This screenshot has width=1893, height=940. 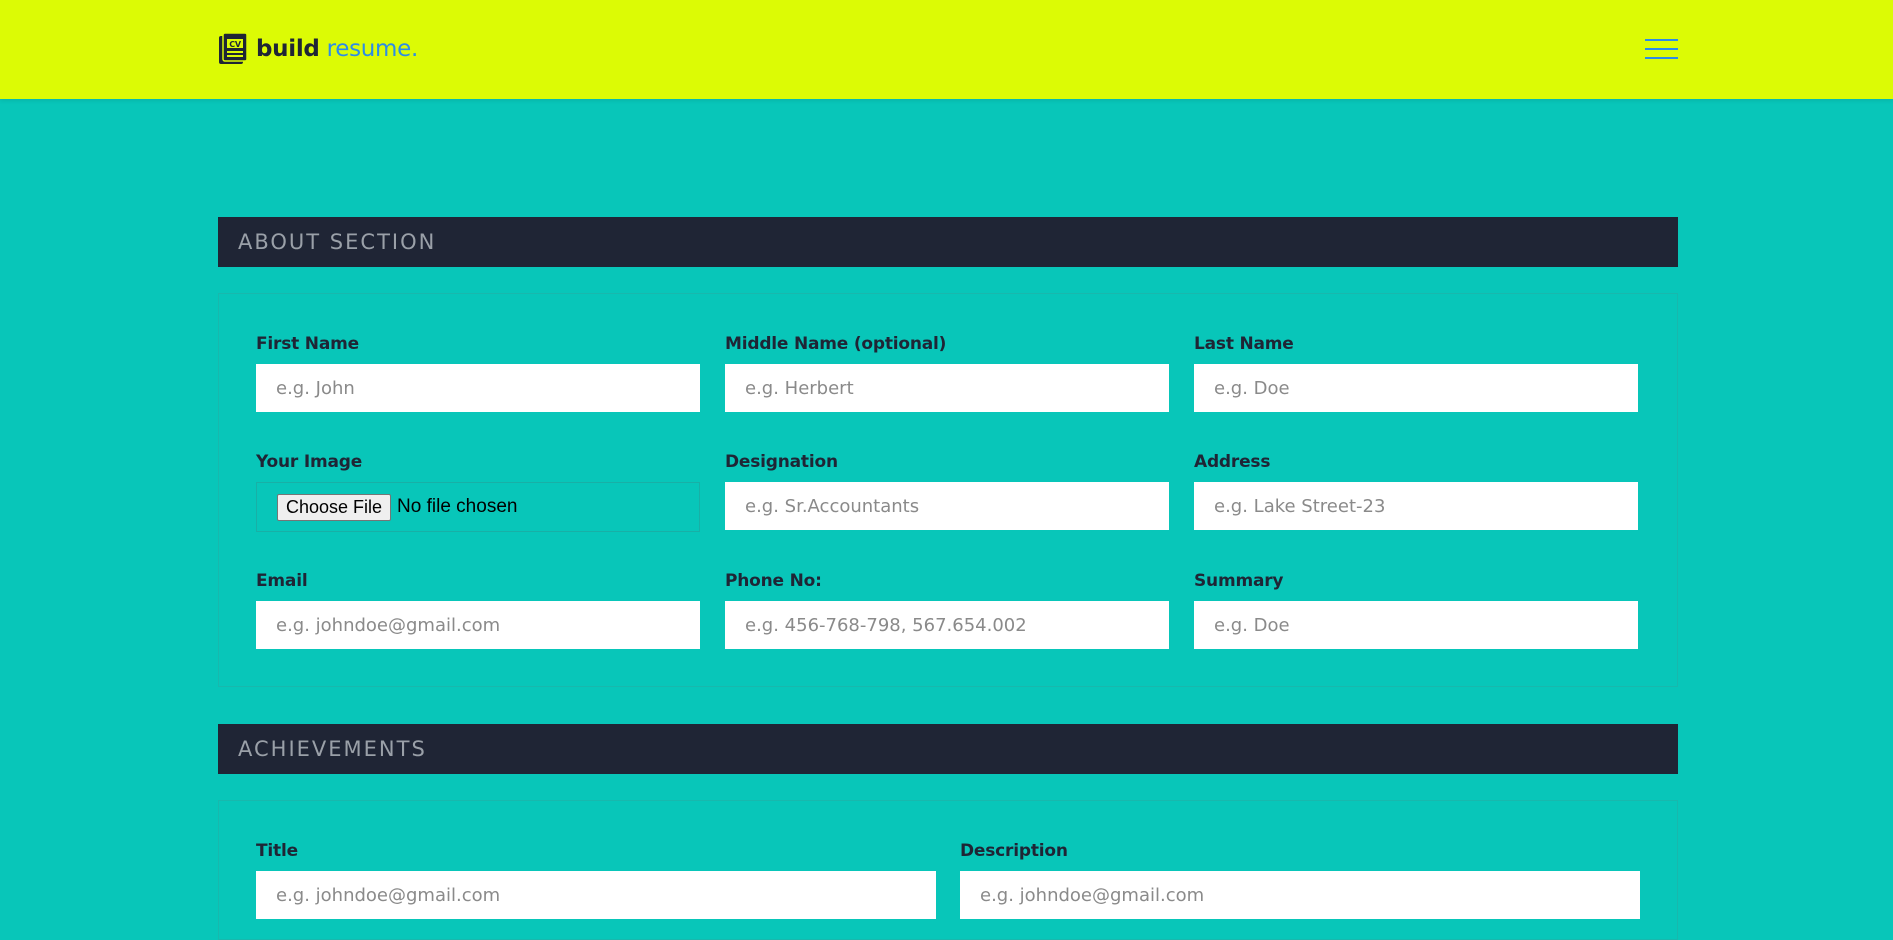 What do you see at coordinates (948, 749) in the screenshot?
I see `achievements-section-header: ACHIEVEMENTS` at bounding box center [948, 749].